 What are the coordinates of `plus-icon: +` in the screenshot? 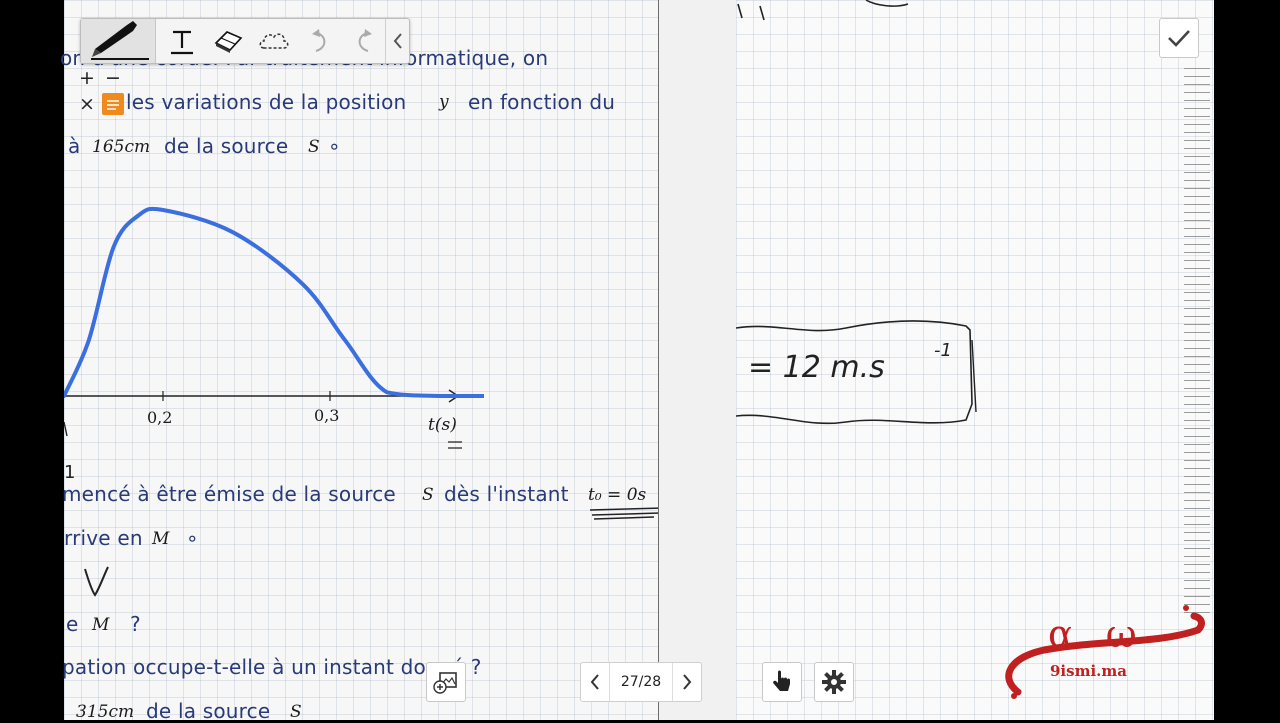 It's located at (87, 78).